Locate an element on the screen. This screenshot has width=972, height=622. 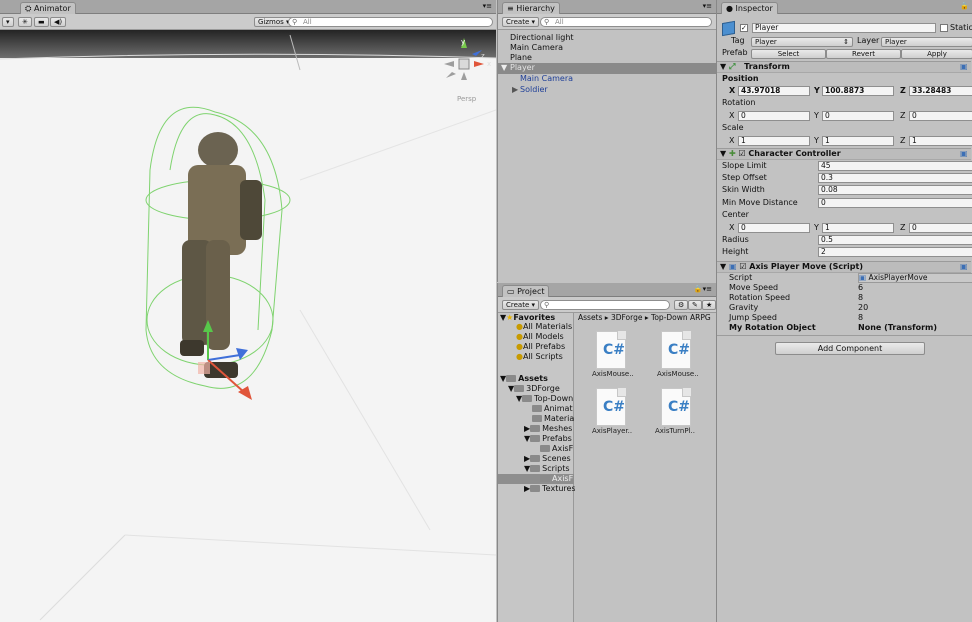
skin-width-field: 0.08 is located at coordinates (895, 190).